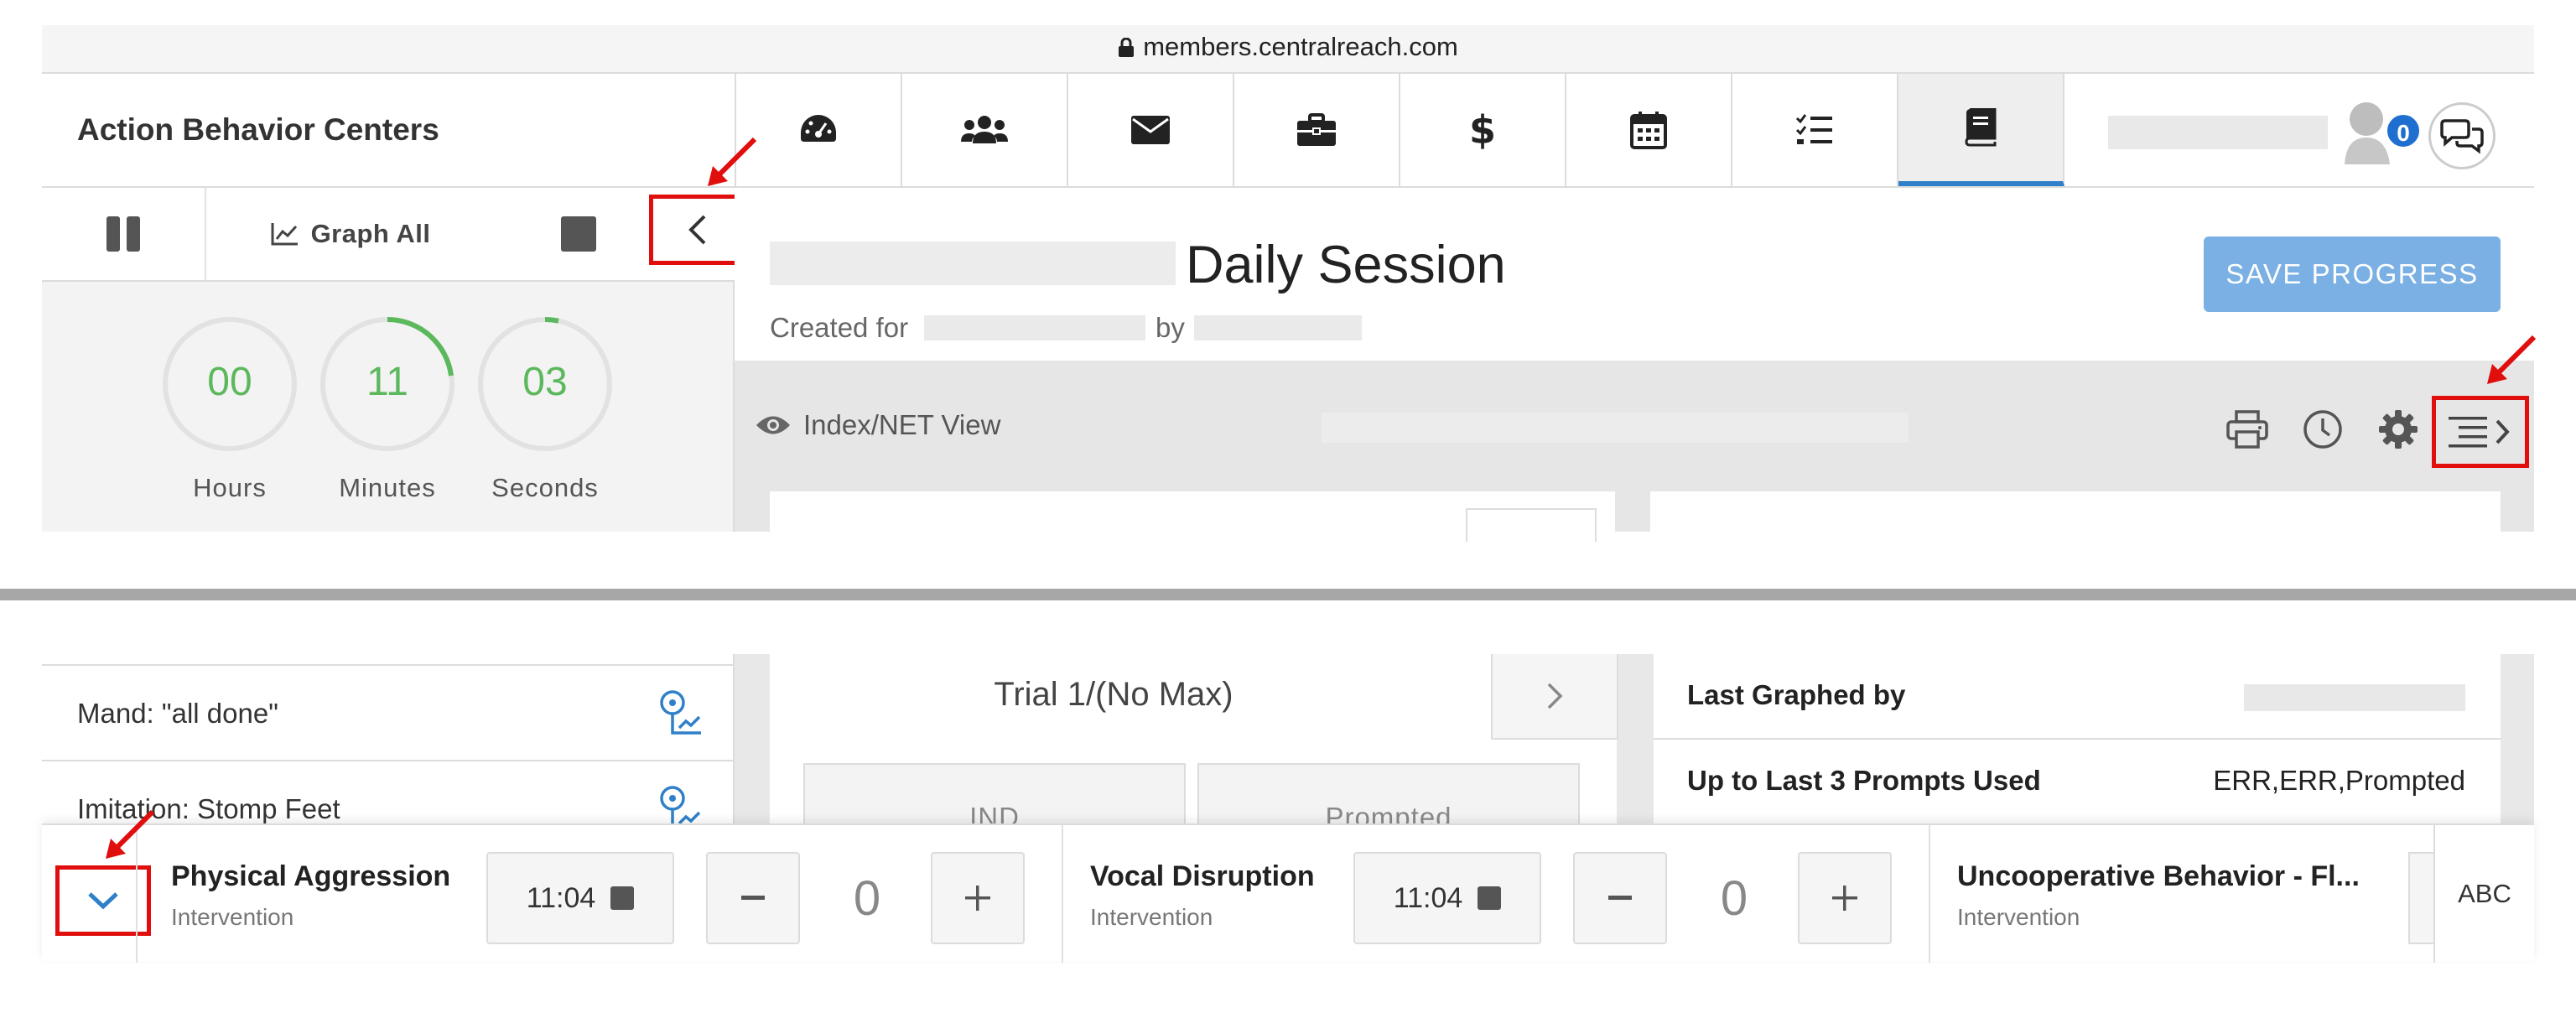 This screenshot has width=2576, height=1013. I want to click on target-card-button, so click(1531, 525).